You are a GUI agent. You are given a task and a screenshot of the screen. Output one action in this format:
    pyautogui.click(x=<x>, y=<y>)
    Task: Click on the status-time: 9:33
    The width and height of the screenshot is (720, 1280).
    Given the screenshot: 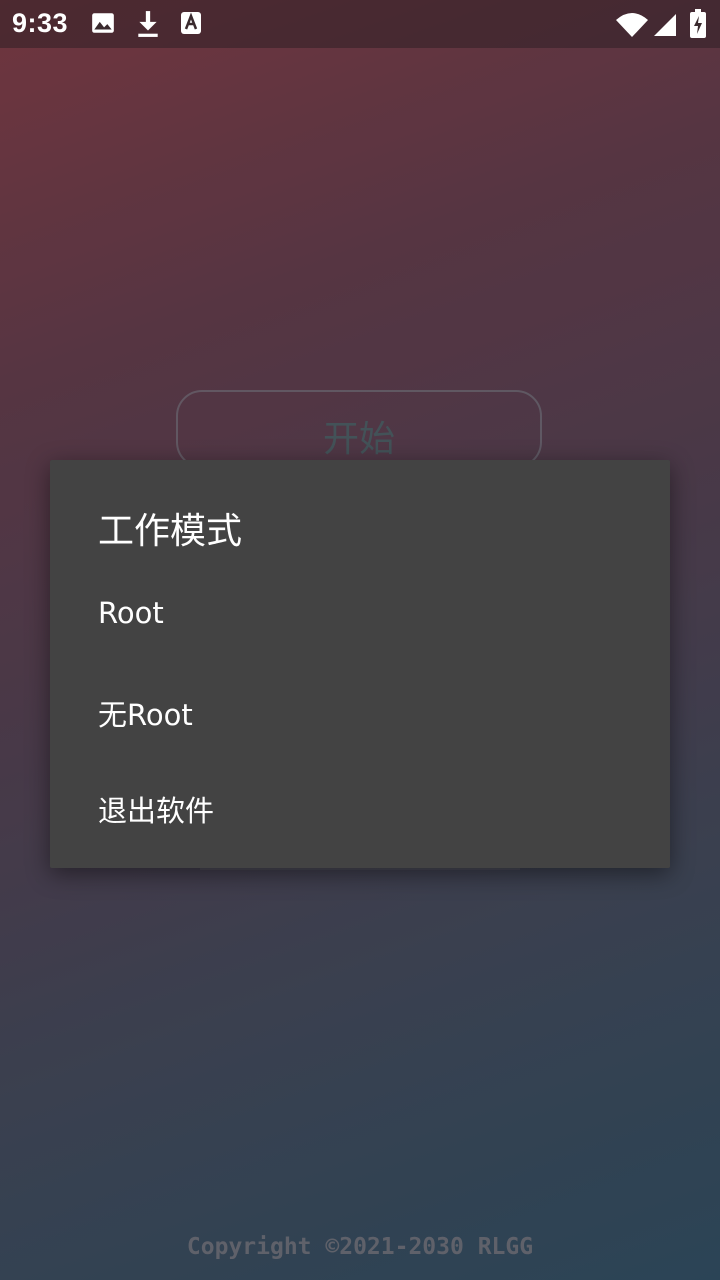 What is the action you would take?
    pyautogui.click(x=40, y=23)
    